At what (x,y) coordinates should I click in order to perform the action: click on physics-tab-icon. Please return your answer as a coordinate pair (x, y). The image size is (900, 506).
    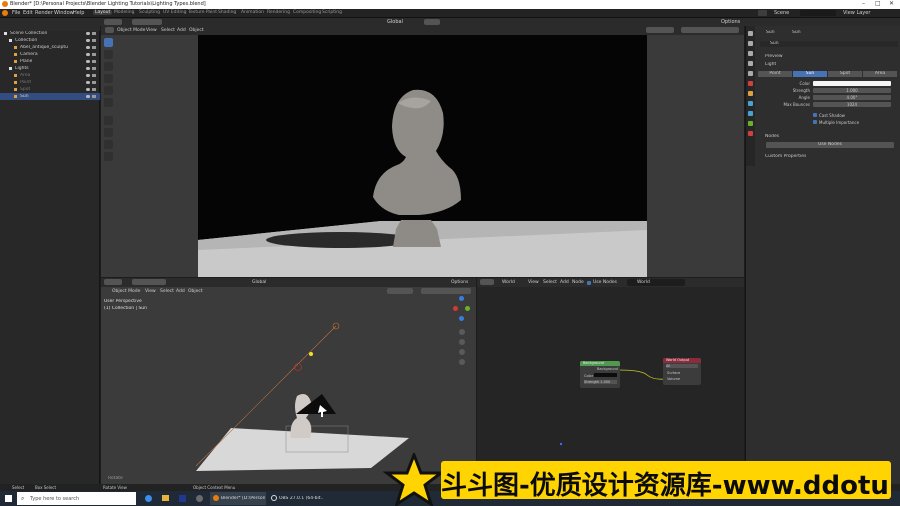
    Looking at the image, I should click on (750, 103).